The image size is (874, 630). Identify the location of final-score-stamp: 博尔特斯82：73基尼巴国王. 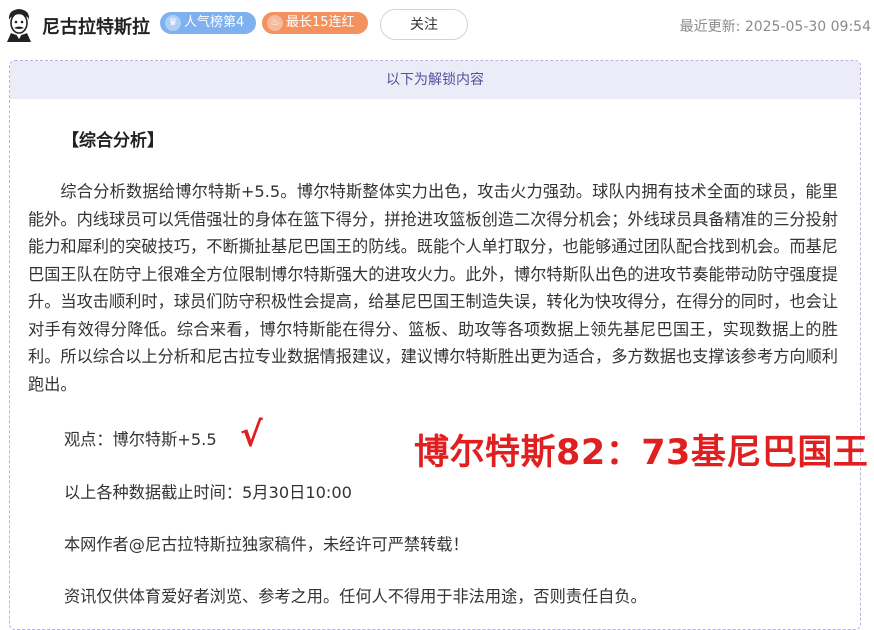
(641, 453).